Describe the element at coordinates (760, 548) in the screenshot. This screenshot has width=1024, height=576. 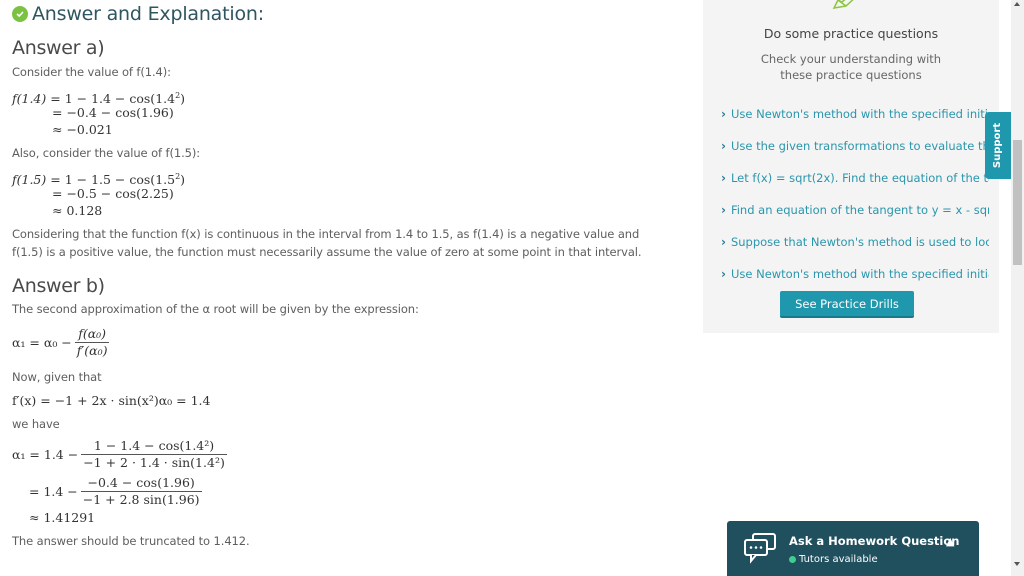
I see `chat-bubbles-icon` at that location.